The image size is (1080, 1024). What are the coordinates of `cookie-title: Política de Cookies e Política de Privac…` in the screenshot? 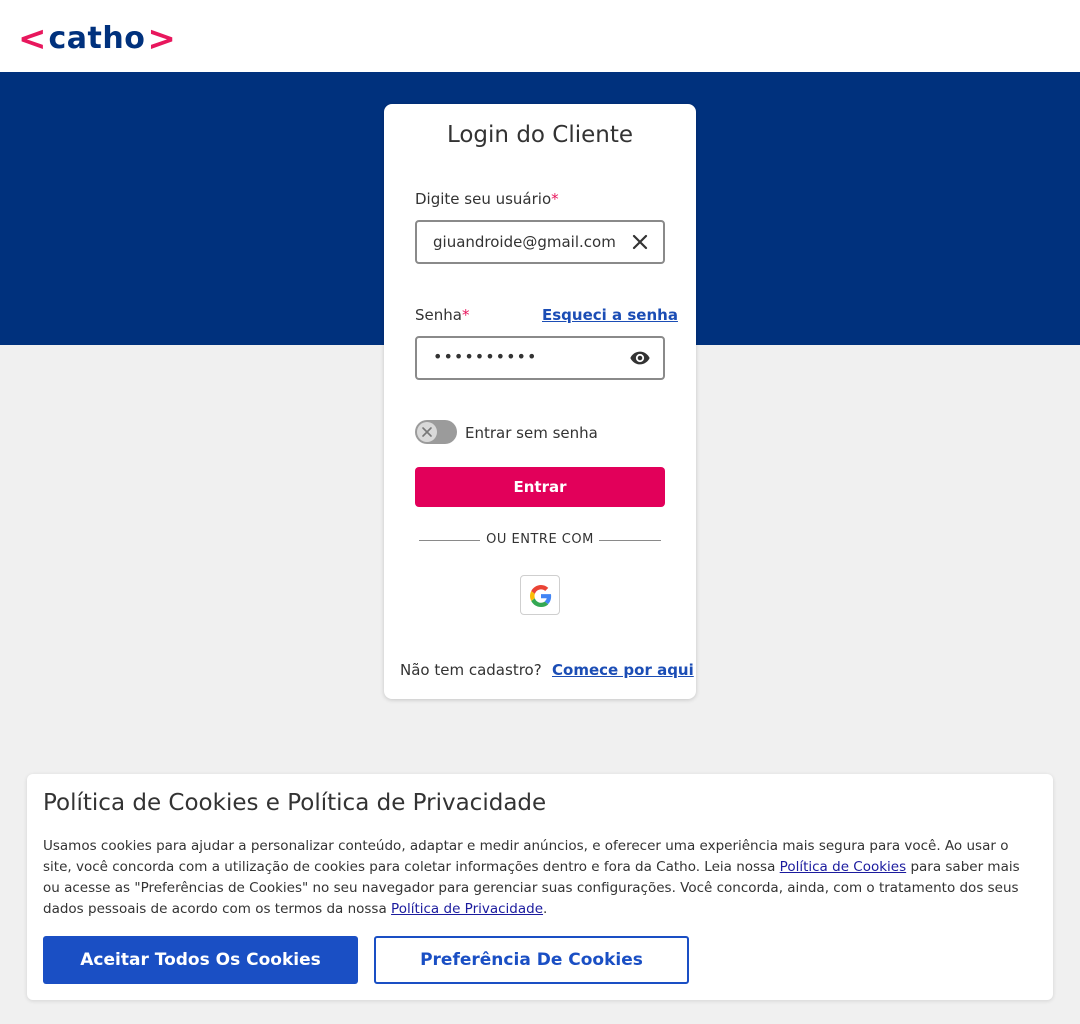 It's located at (295, 803).